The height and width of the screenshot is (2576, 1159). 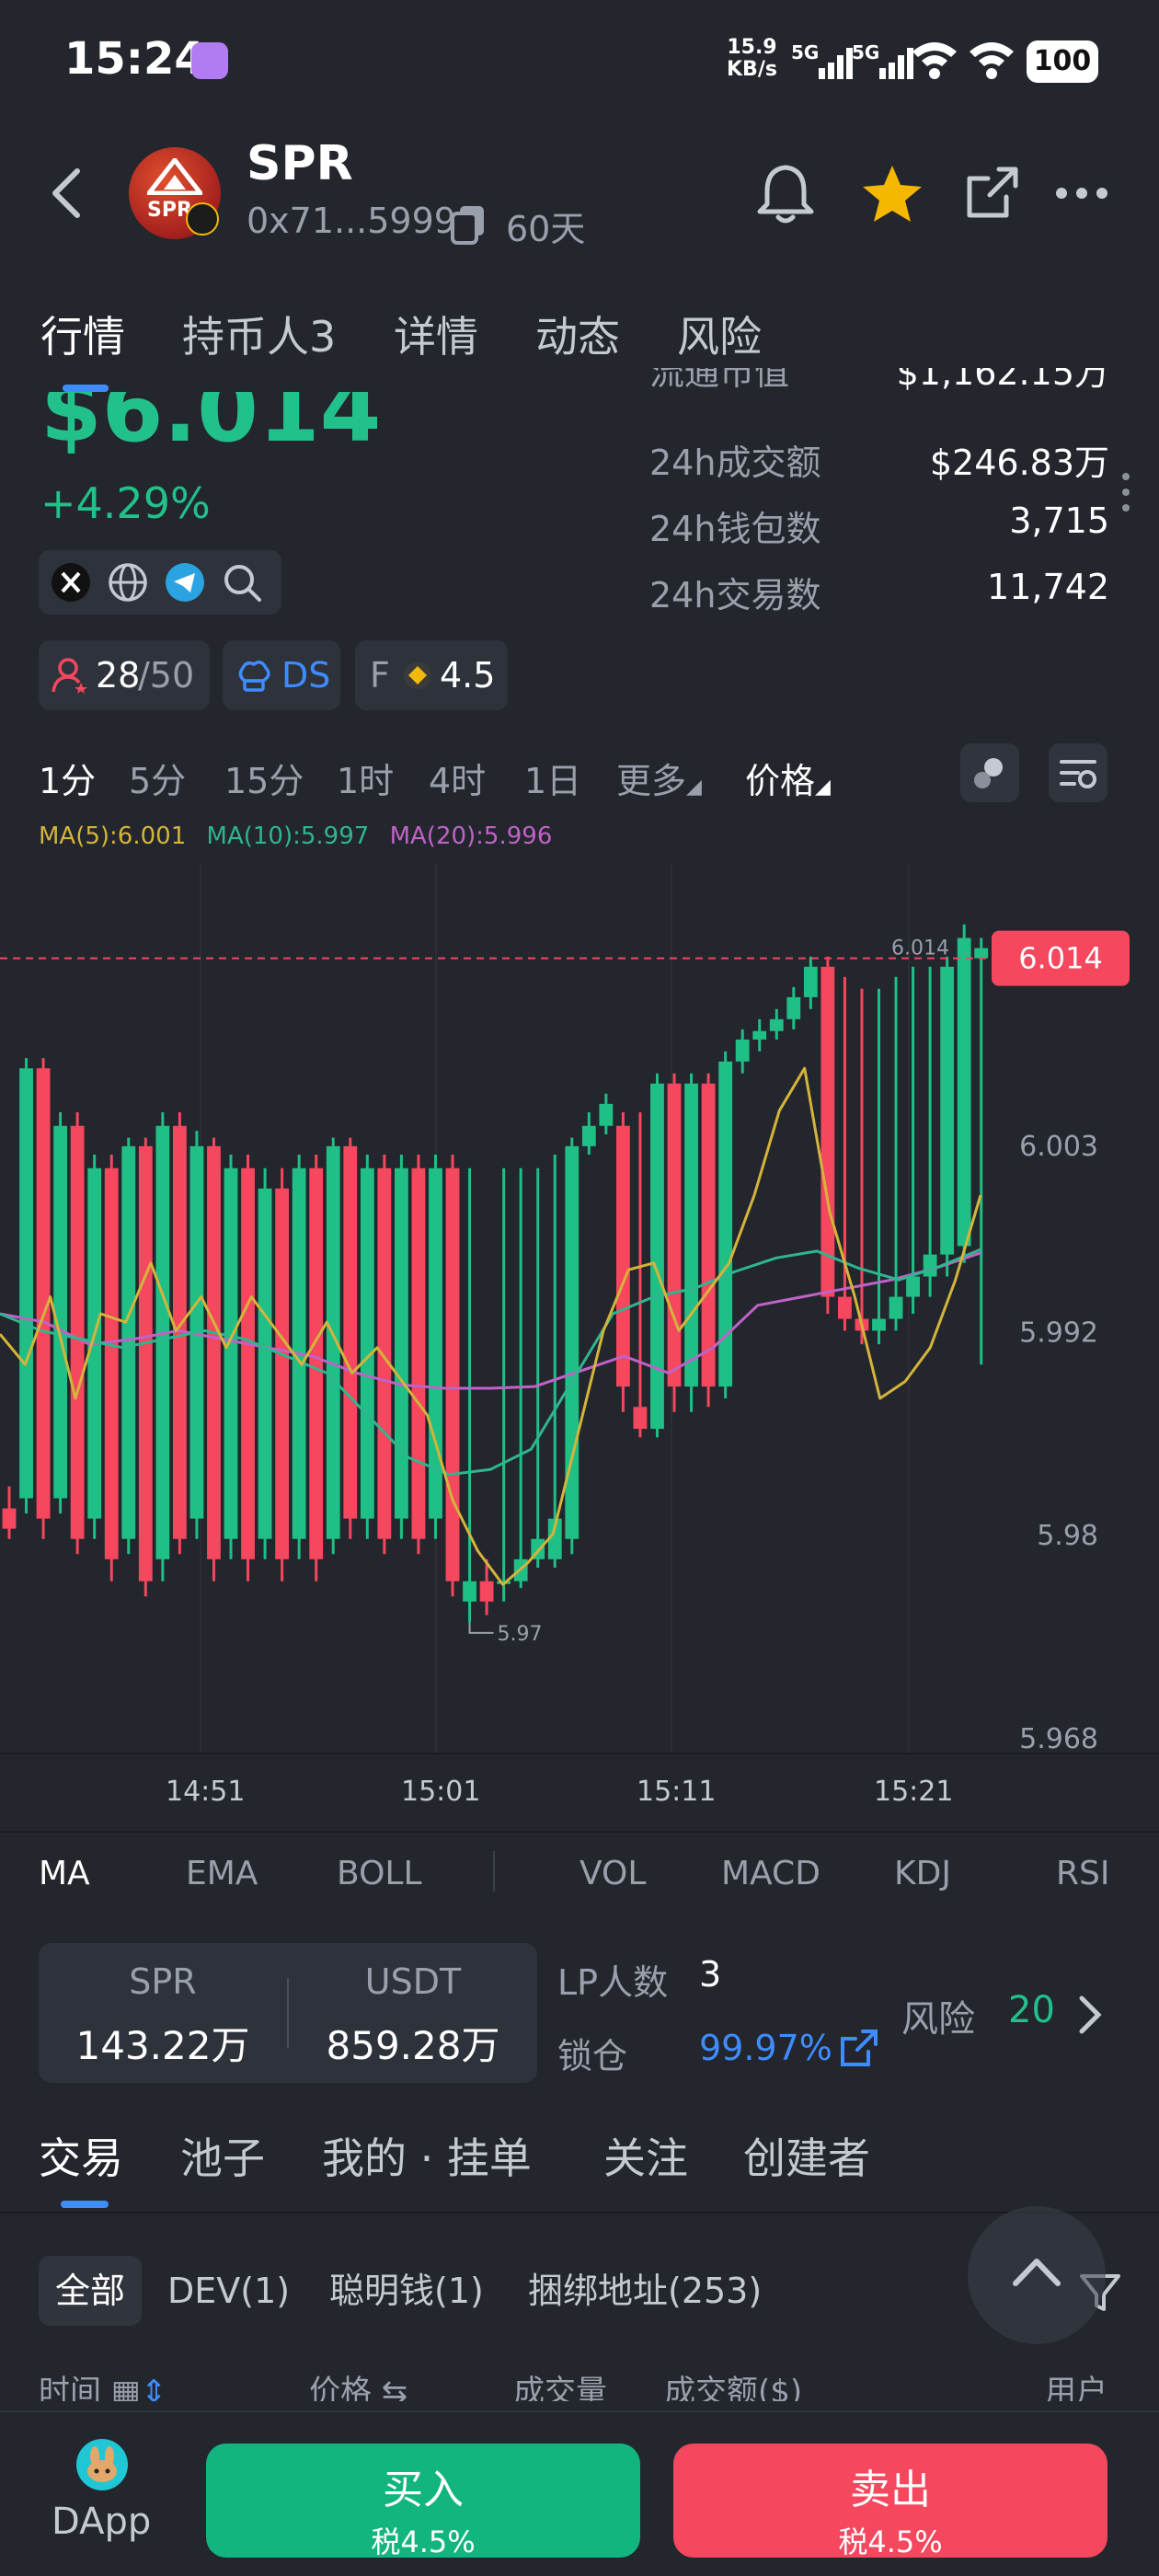 I want to click on low-marker, so click(x=481, y=1627).